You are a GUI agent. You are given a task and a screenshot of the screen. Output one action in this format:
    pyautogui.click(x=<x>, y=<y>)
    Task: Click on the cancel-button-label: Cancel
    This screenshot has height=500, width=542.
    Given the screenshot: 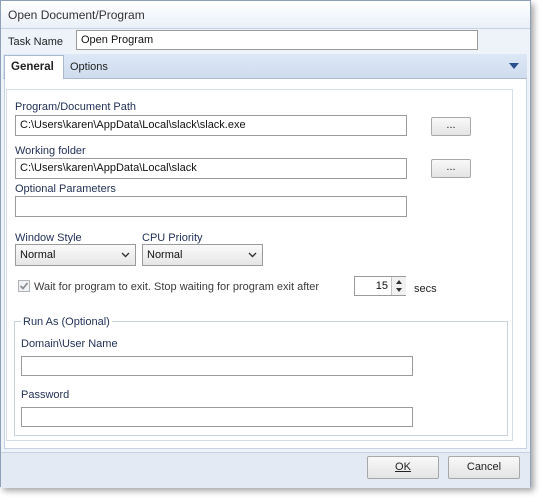 What is the action you would take?
    pyautogui.click(x=484, y=467)
    